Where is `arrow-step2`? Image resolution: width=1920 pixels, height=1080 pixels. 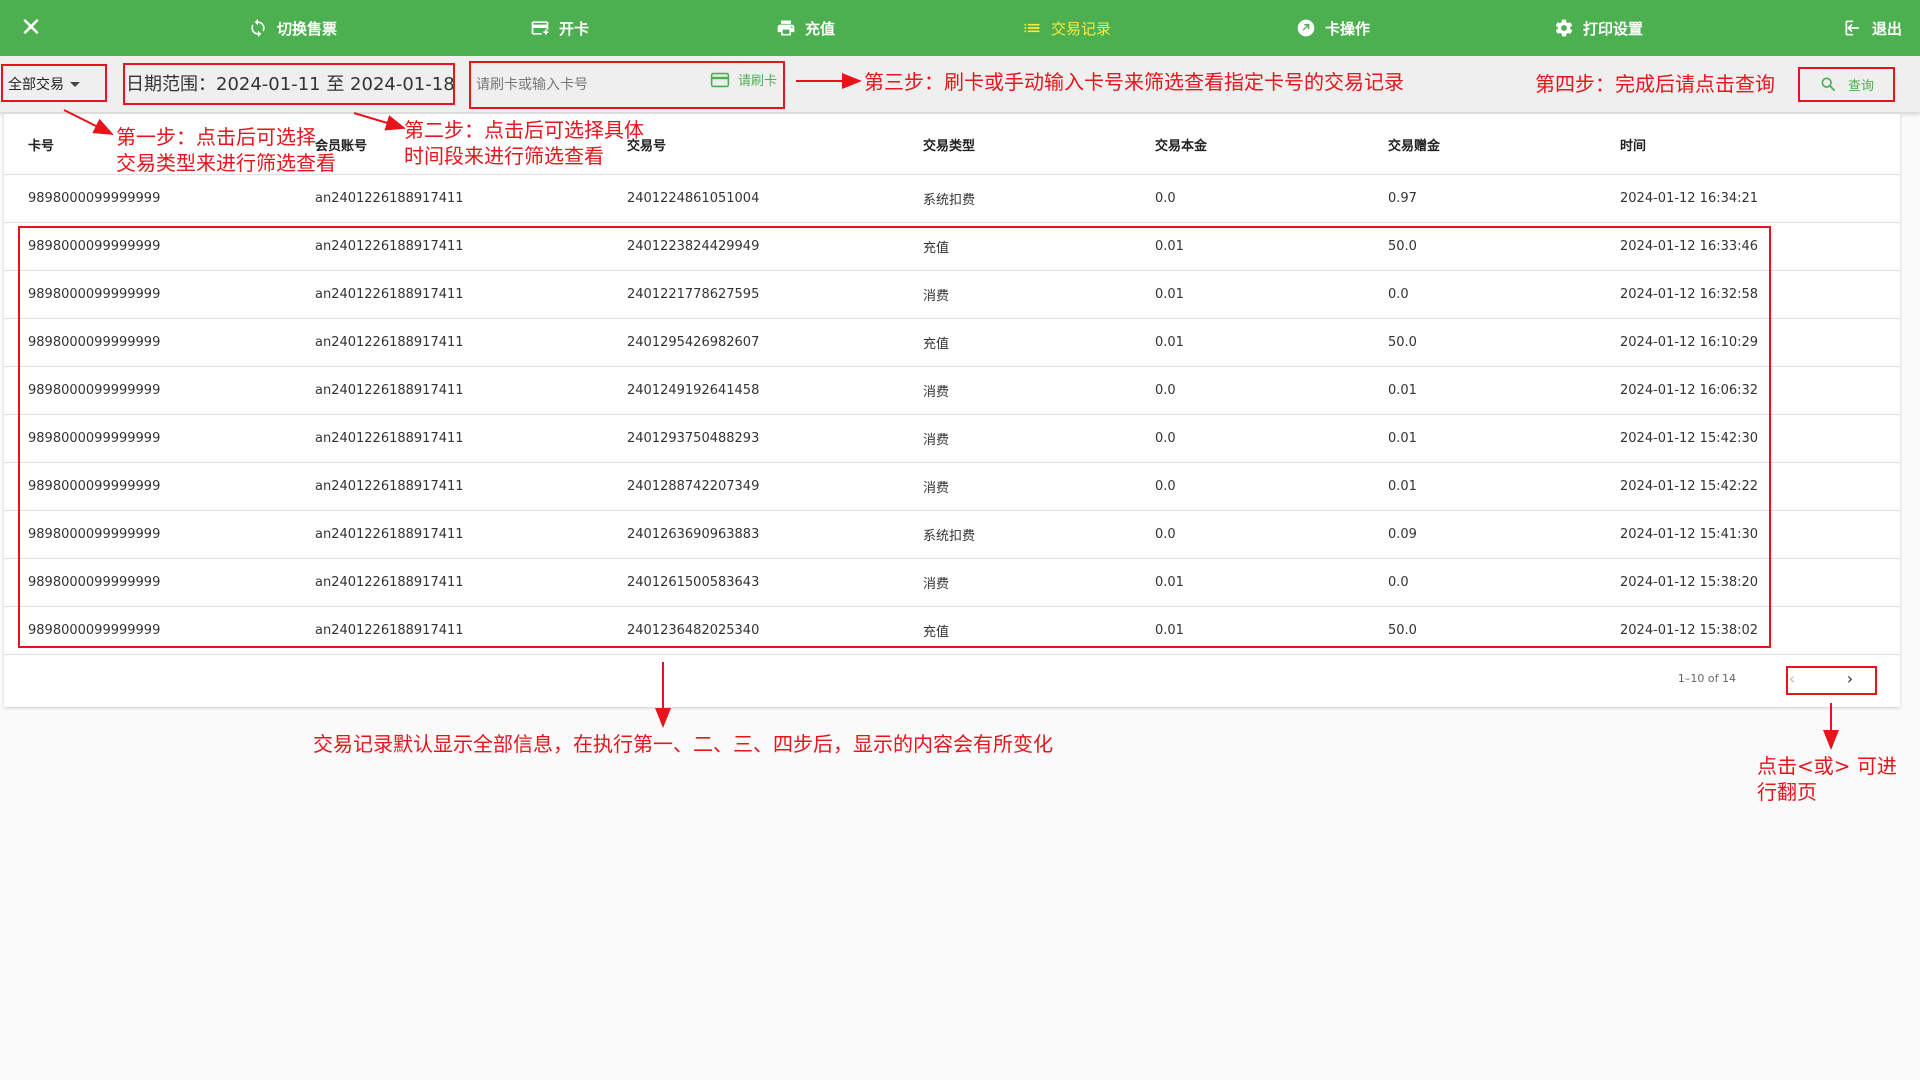
arrow-step2 is located at coordinates (379, 121).